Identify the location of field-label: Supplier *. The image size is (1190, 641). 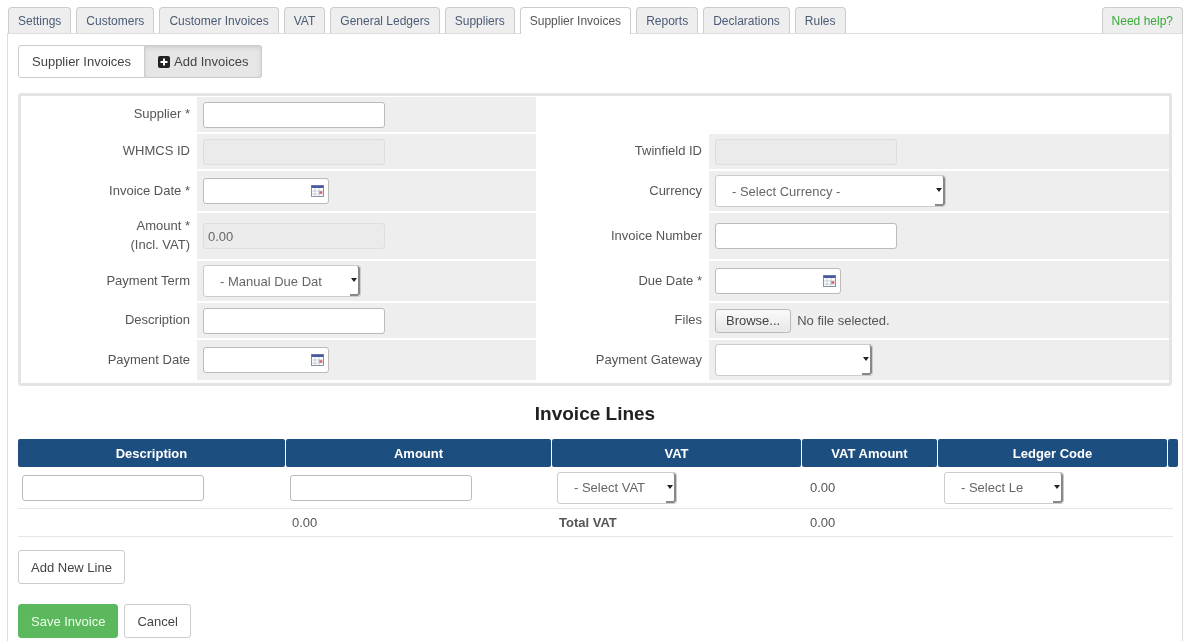
(161, 114).